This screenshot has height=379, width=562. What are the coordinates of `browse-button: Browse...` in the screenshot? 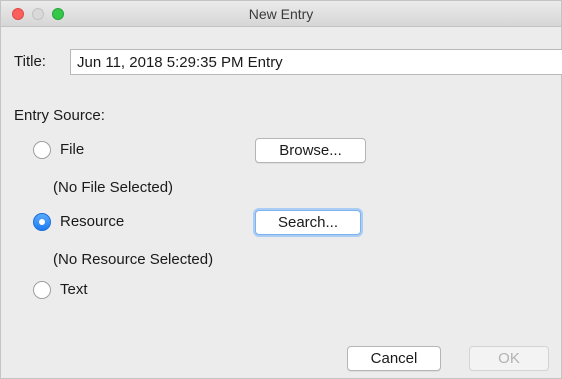 It's located at (310, 150).